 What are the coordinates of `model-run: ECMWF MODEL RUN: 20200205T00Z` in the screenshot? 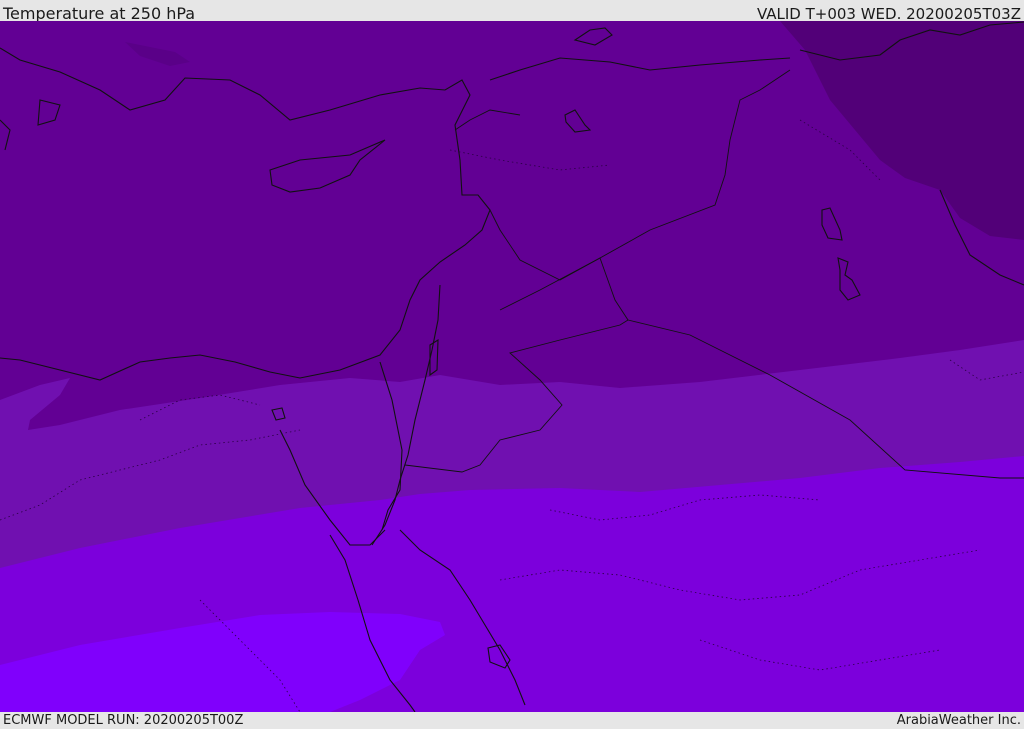 It's located at (123, 720).